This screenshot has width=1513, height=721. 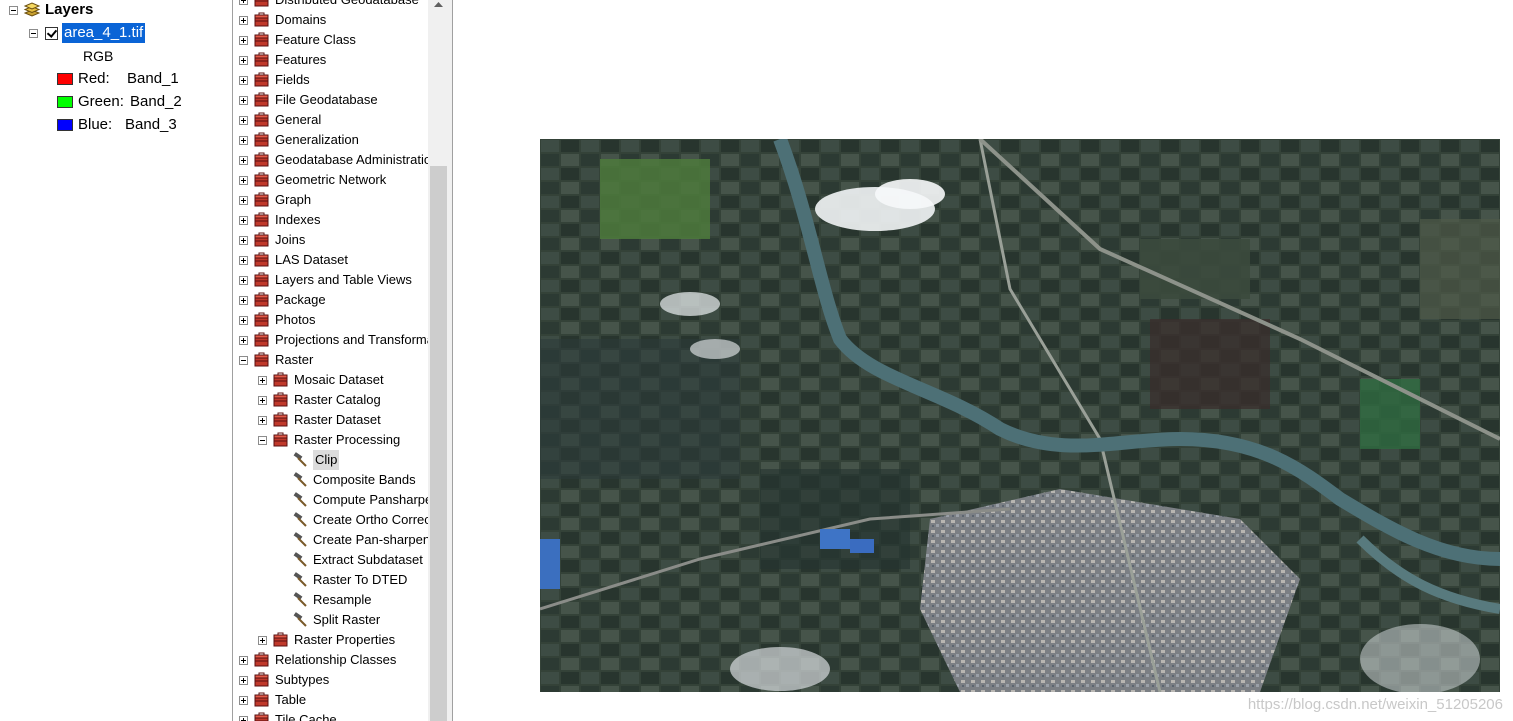 What do you see at coordinates (330, 300) in the screenshot?
I see `toolbox-item: Package` at bounding box center [330, 300].